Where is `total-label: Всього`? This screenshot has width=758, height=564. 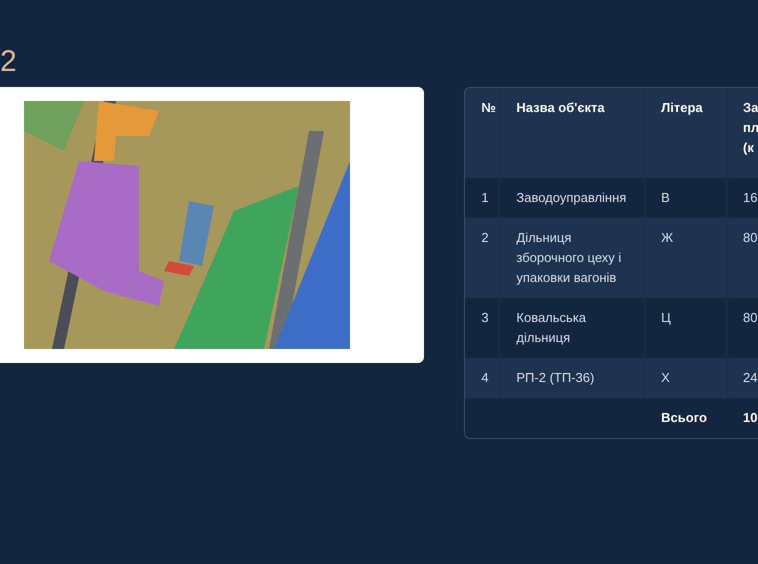
total-label: Всього is located at coordinates (684, 418).